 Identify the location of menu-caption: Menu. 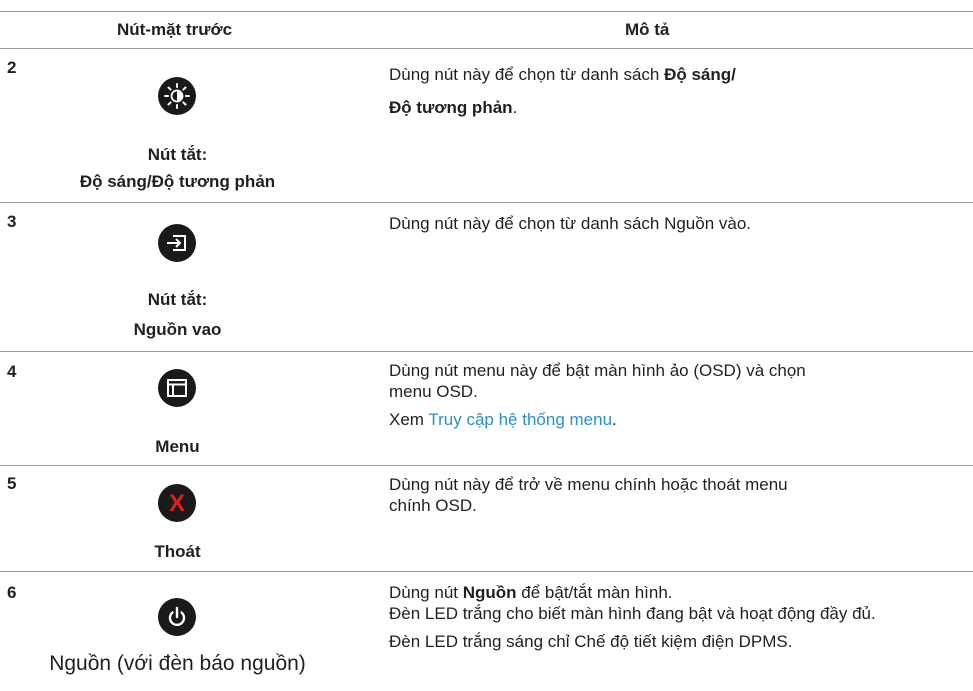
(177, 446).